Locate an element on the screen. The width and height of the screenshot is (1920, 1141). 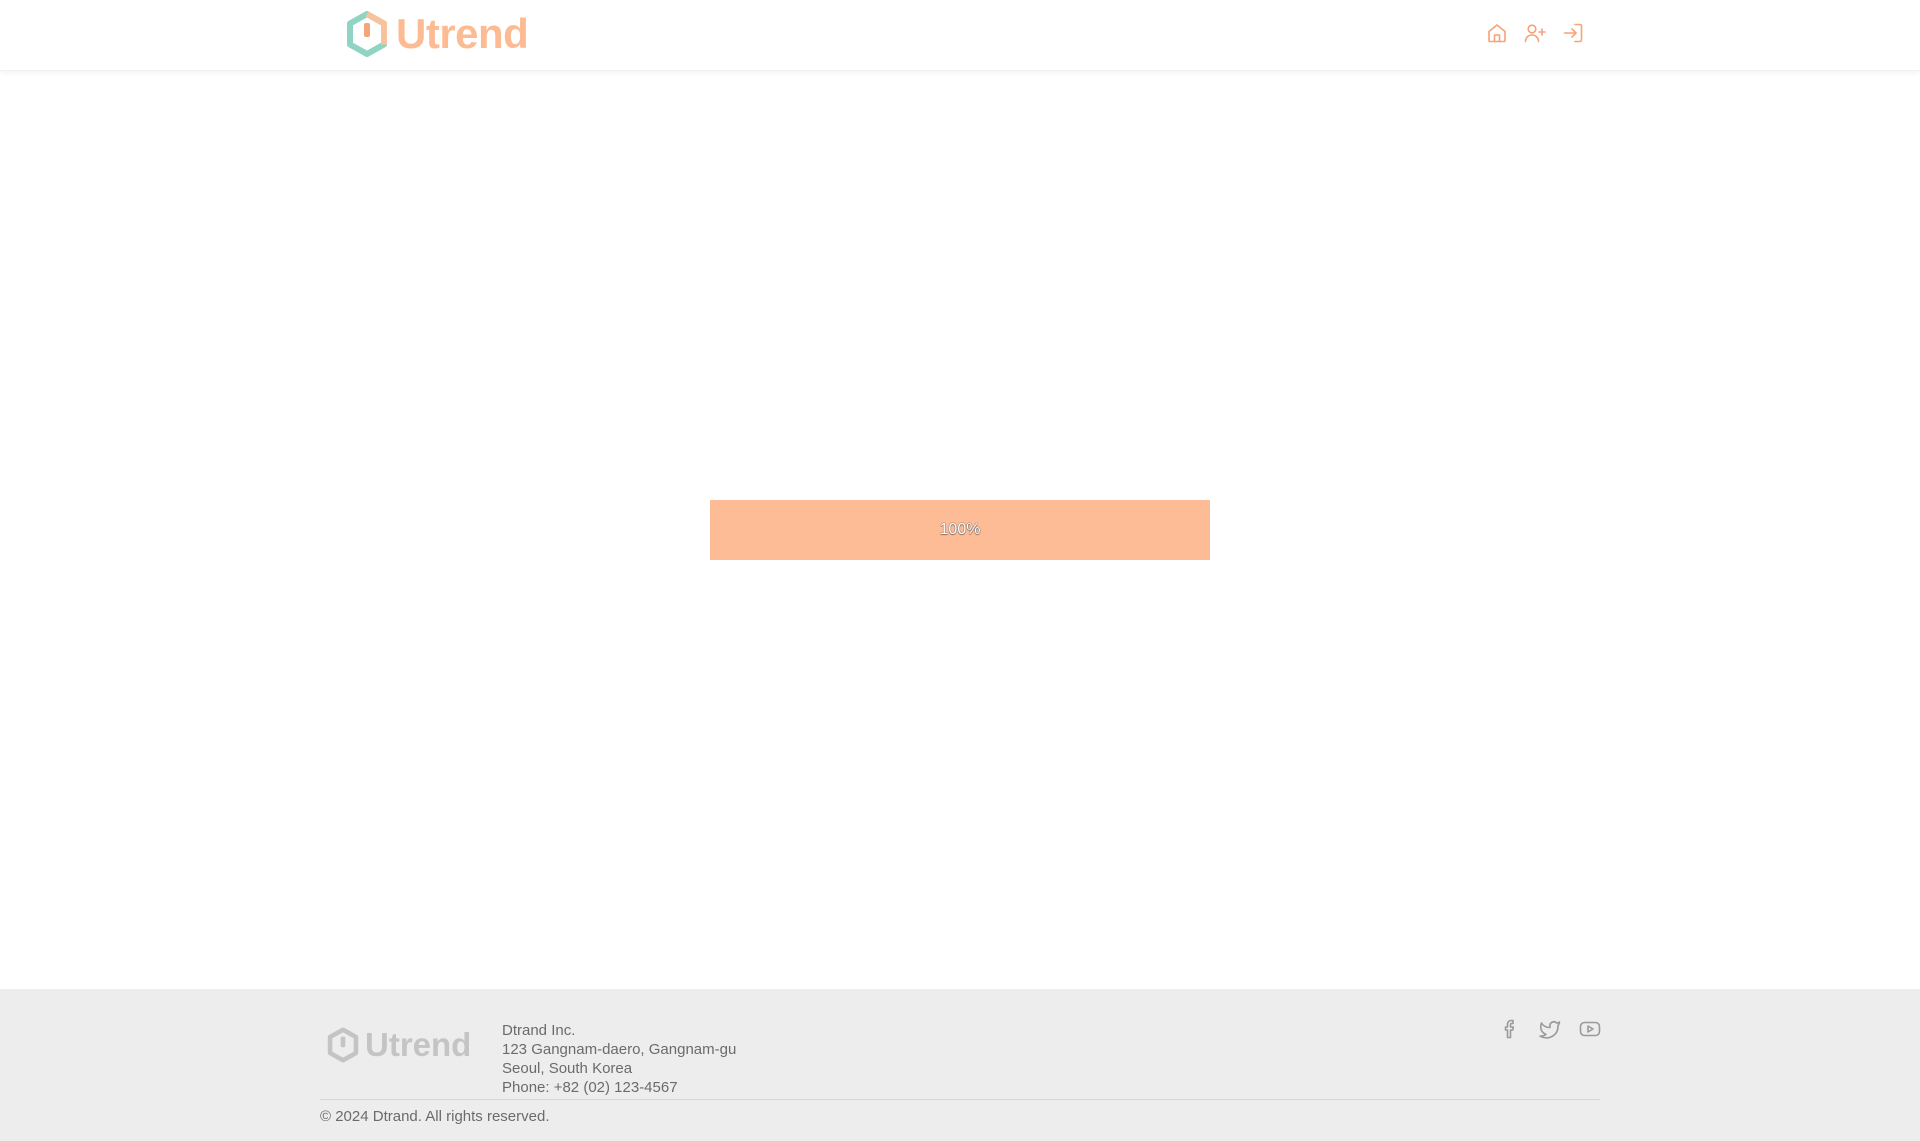
footer-divider is located at coordinates (960, 1099).